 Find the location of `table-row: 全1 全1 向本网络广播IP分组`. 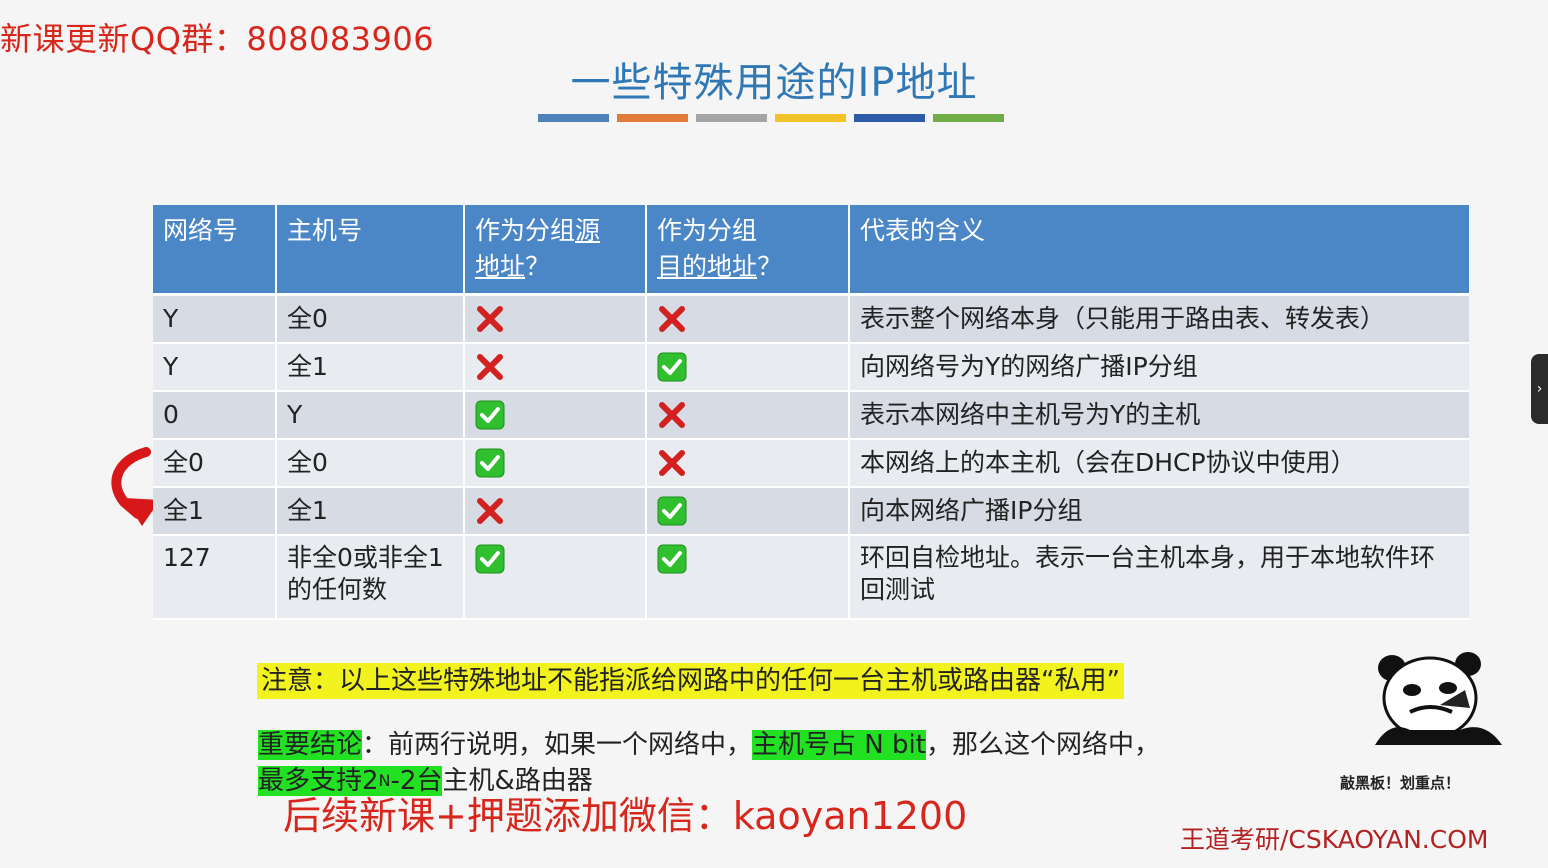

table-row: 全1 全1 向本网络广播IP分组 is located at coordinates (811, 511).